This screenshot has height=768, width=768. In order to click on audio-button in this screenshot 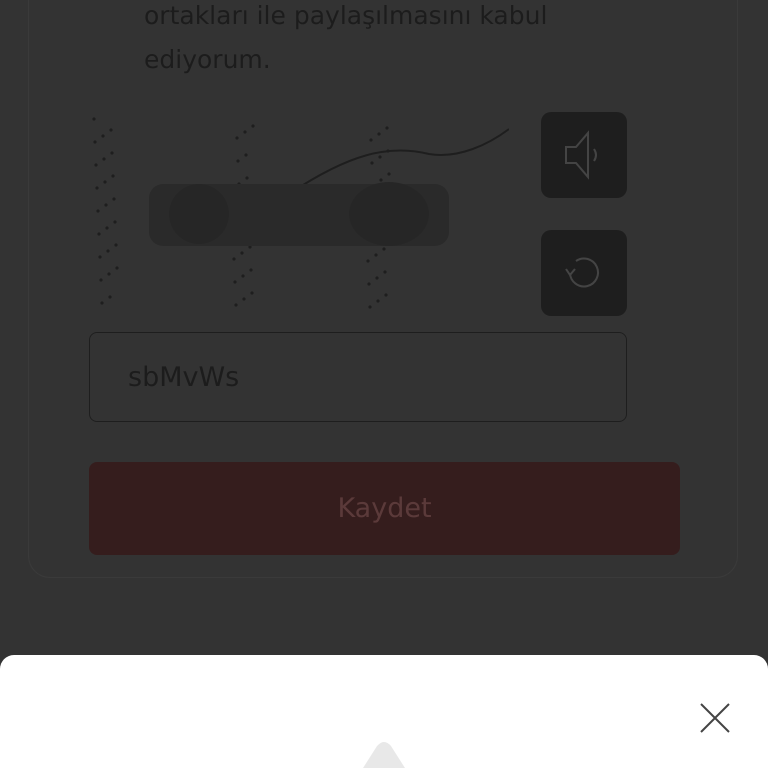, I will do `click(584, 155)`.